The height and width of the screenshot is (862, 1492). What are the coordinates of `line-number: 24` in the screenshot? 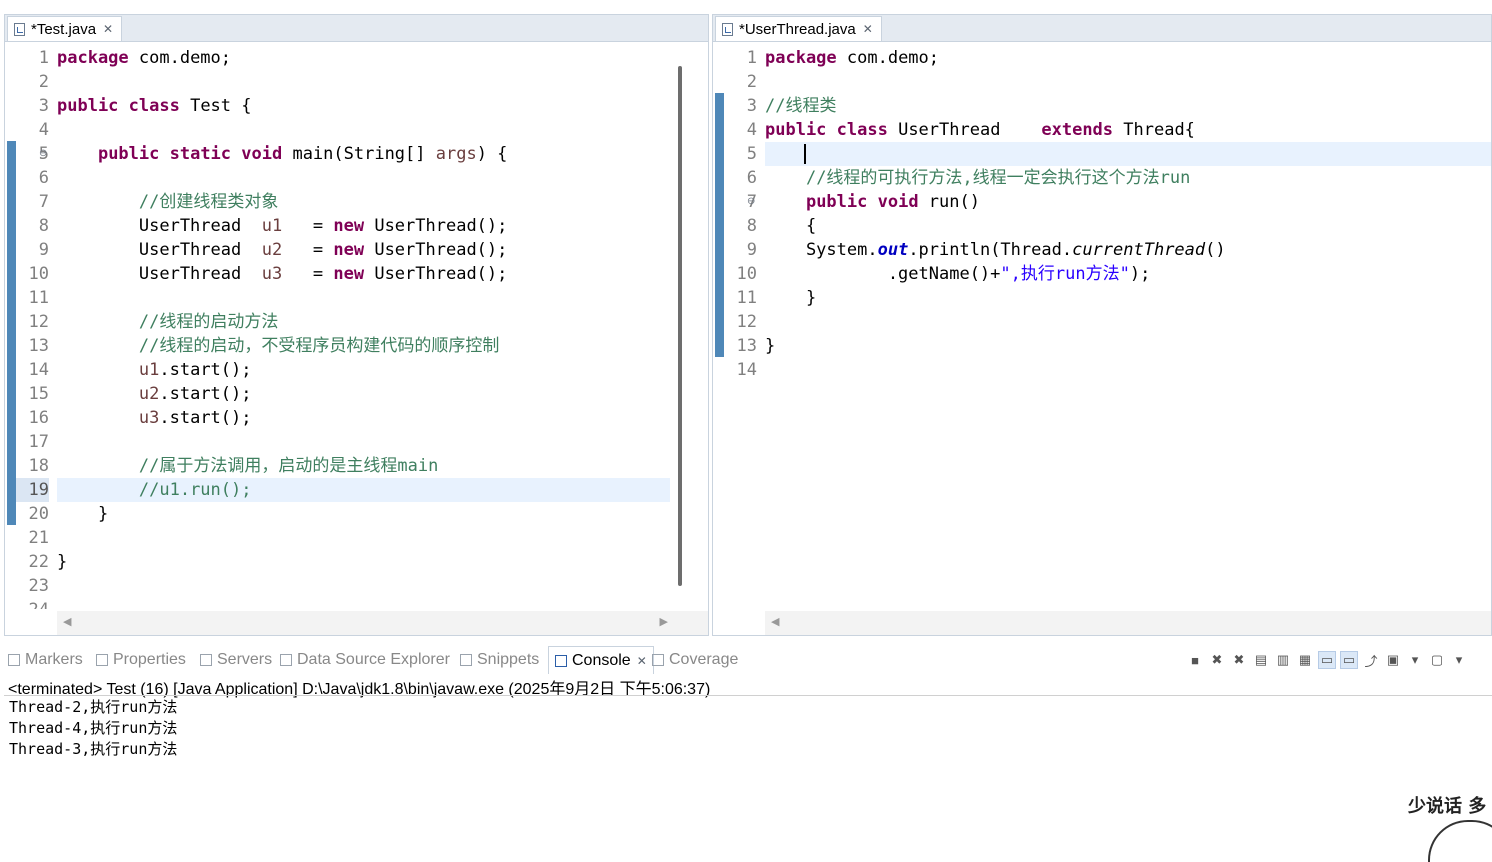 It's located at (29, 603).